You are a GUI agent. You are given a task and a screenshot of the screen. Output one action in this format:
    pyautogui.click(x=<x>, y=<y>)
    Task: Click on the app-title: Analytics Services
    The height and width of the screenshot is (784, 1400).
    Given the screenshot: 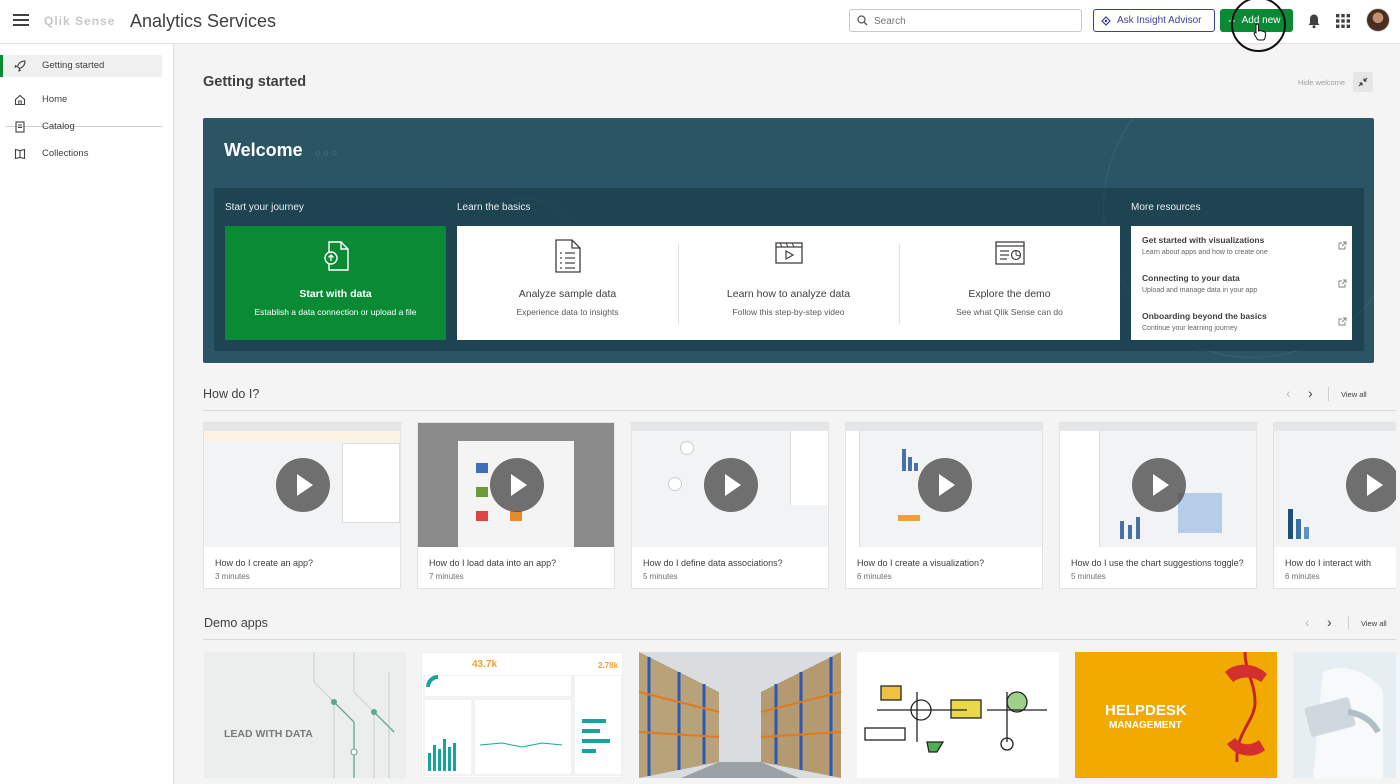 What is the action you would take?
    pyautogui.click(x=203, y=21)
    